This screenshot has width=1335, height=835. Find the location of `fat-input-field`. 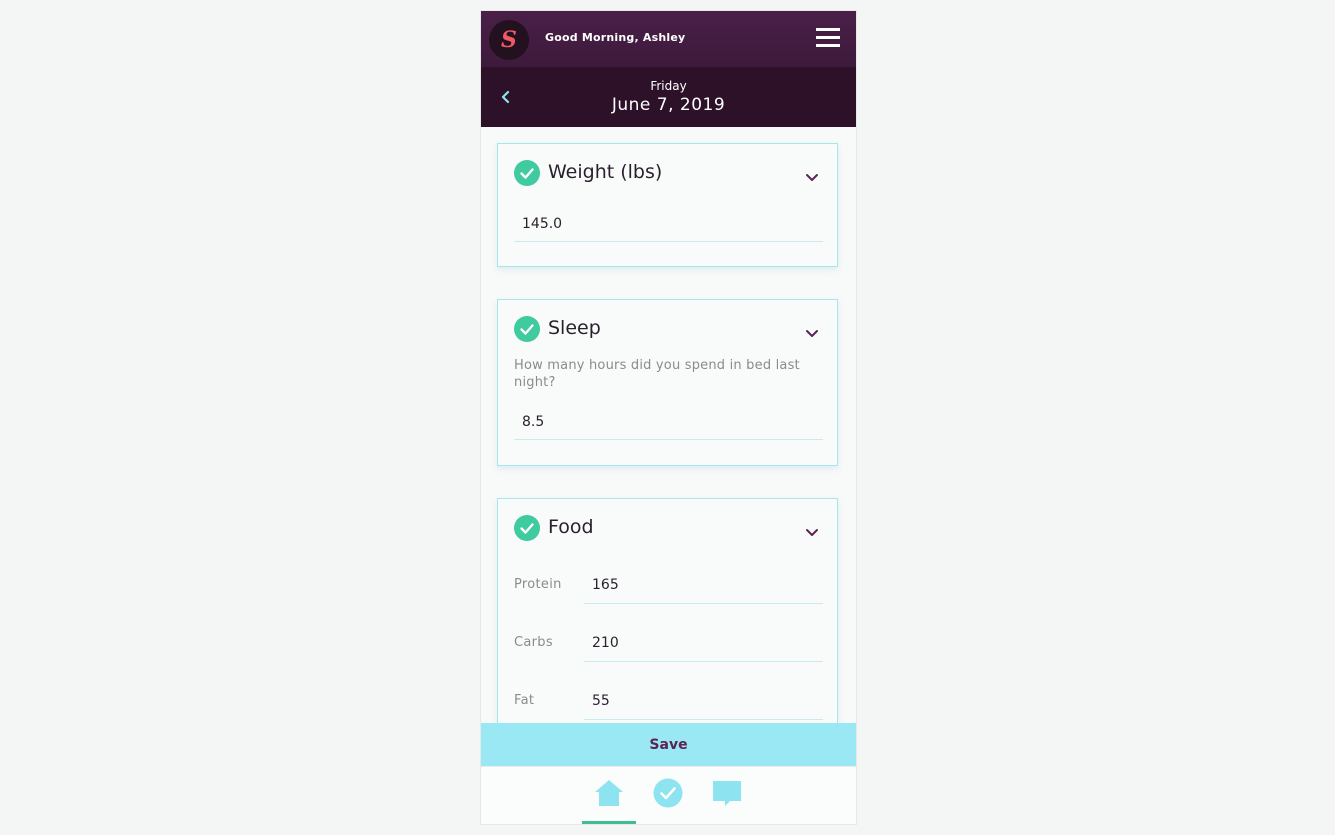

fat-input-field is located at coordinates (703, 701).